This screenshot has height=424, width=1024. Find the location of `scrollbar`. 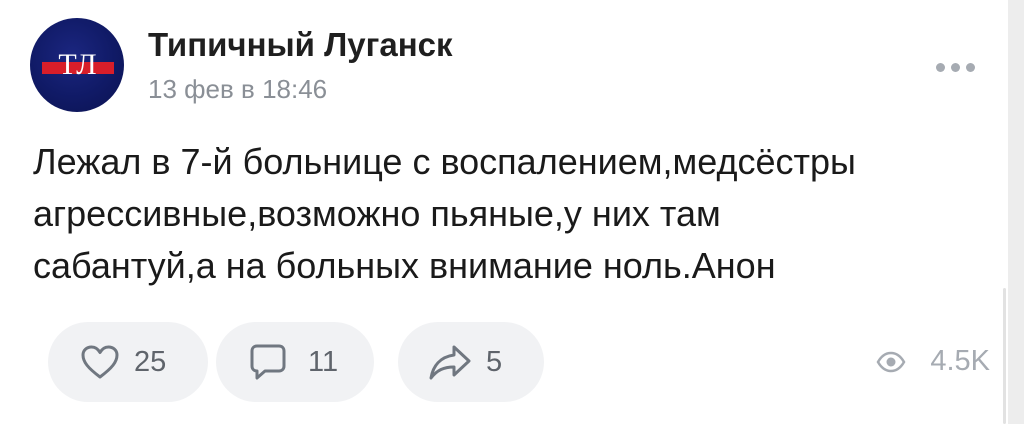

scrollbar is located at coordinates (1004, 356).